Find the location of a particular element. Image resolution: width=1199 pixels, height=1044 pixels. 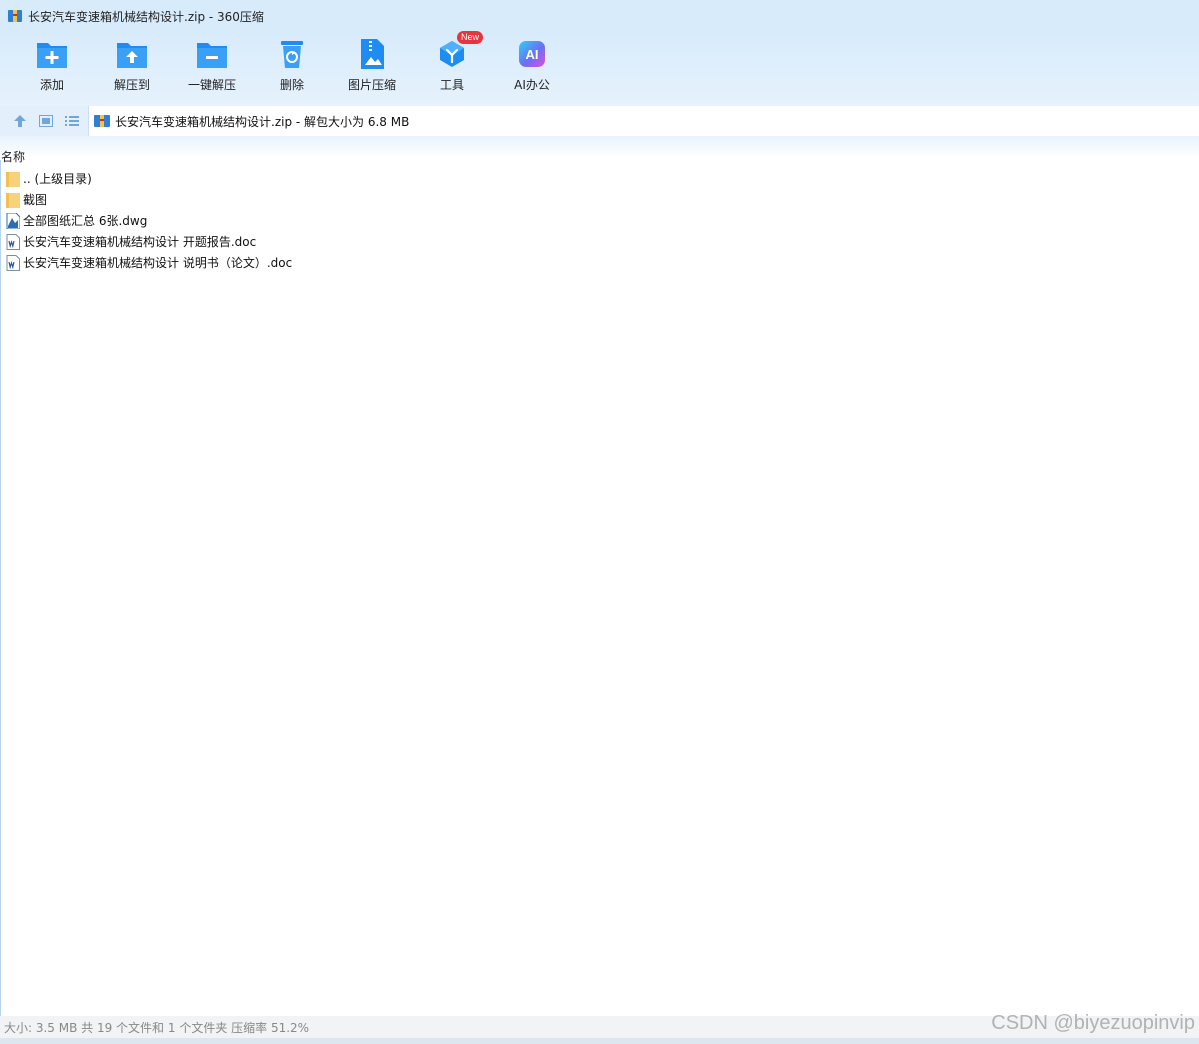

list-view-button is located at coordinates (72, 121).